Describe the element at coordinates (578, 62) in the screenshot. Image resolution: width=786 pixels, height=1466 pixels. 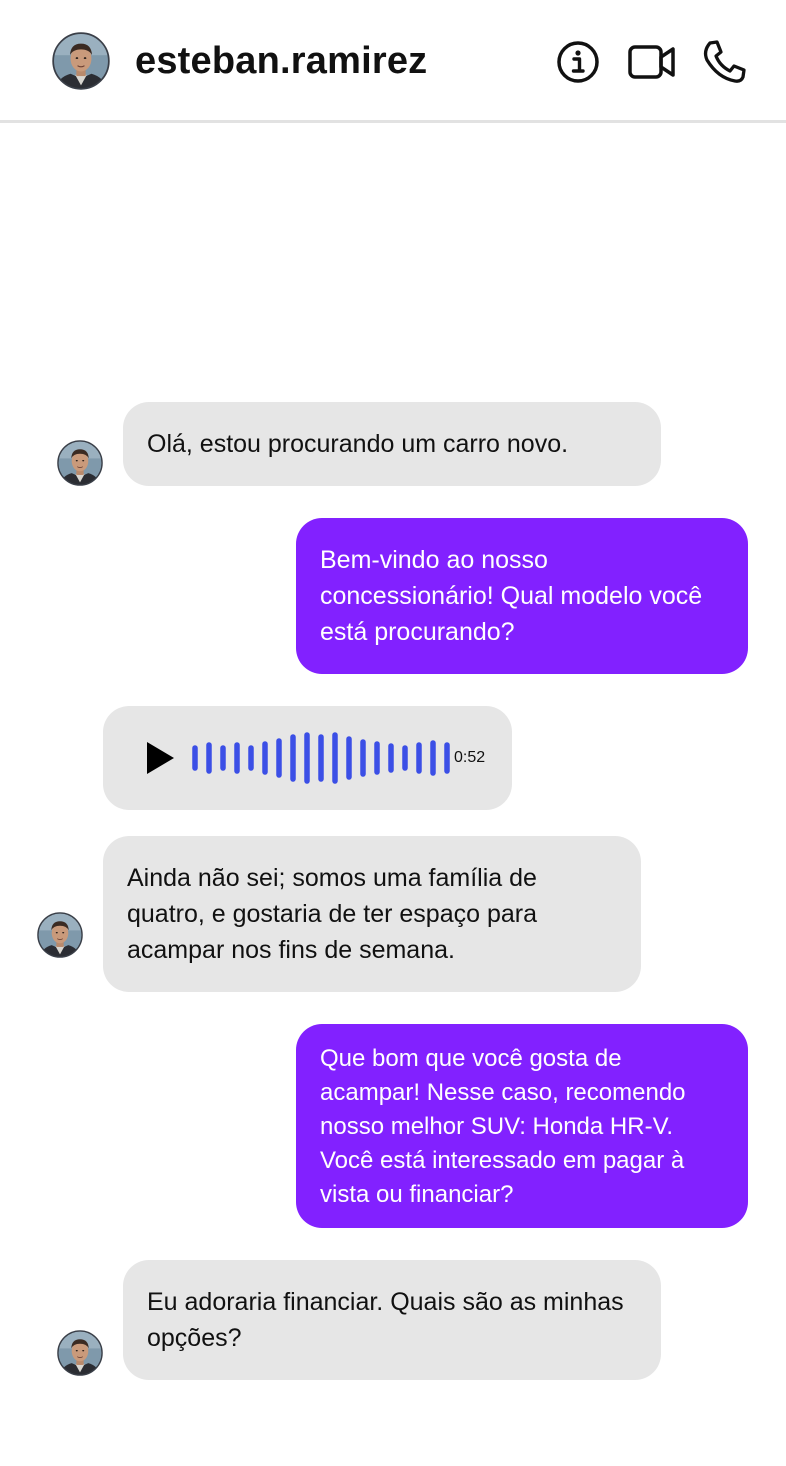
I see `info-icon` at that location.